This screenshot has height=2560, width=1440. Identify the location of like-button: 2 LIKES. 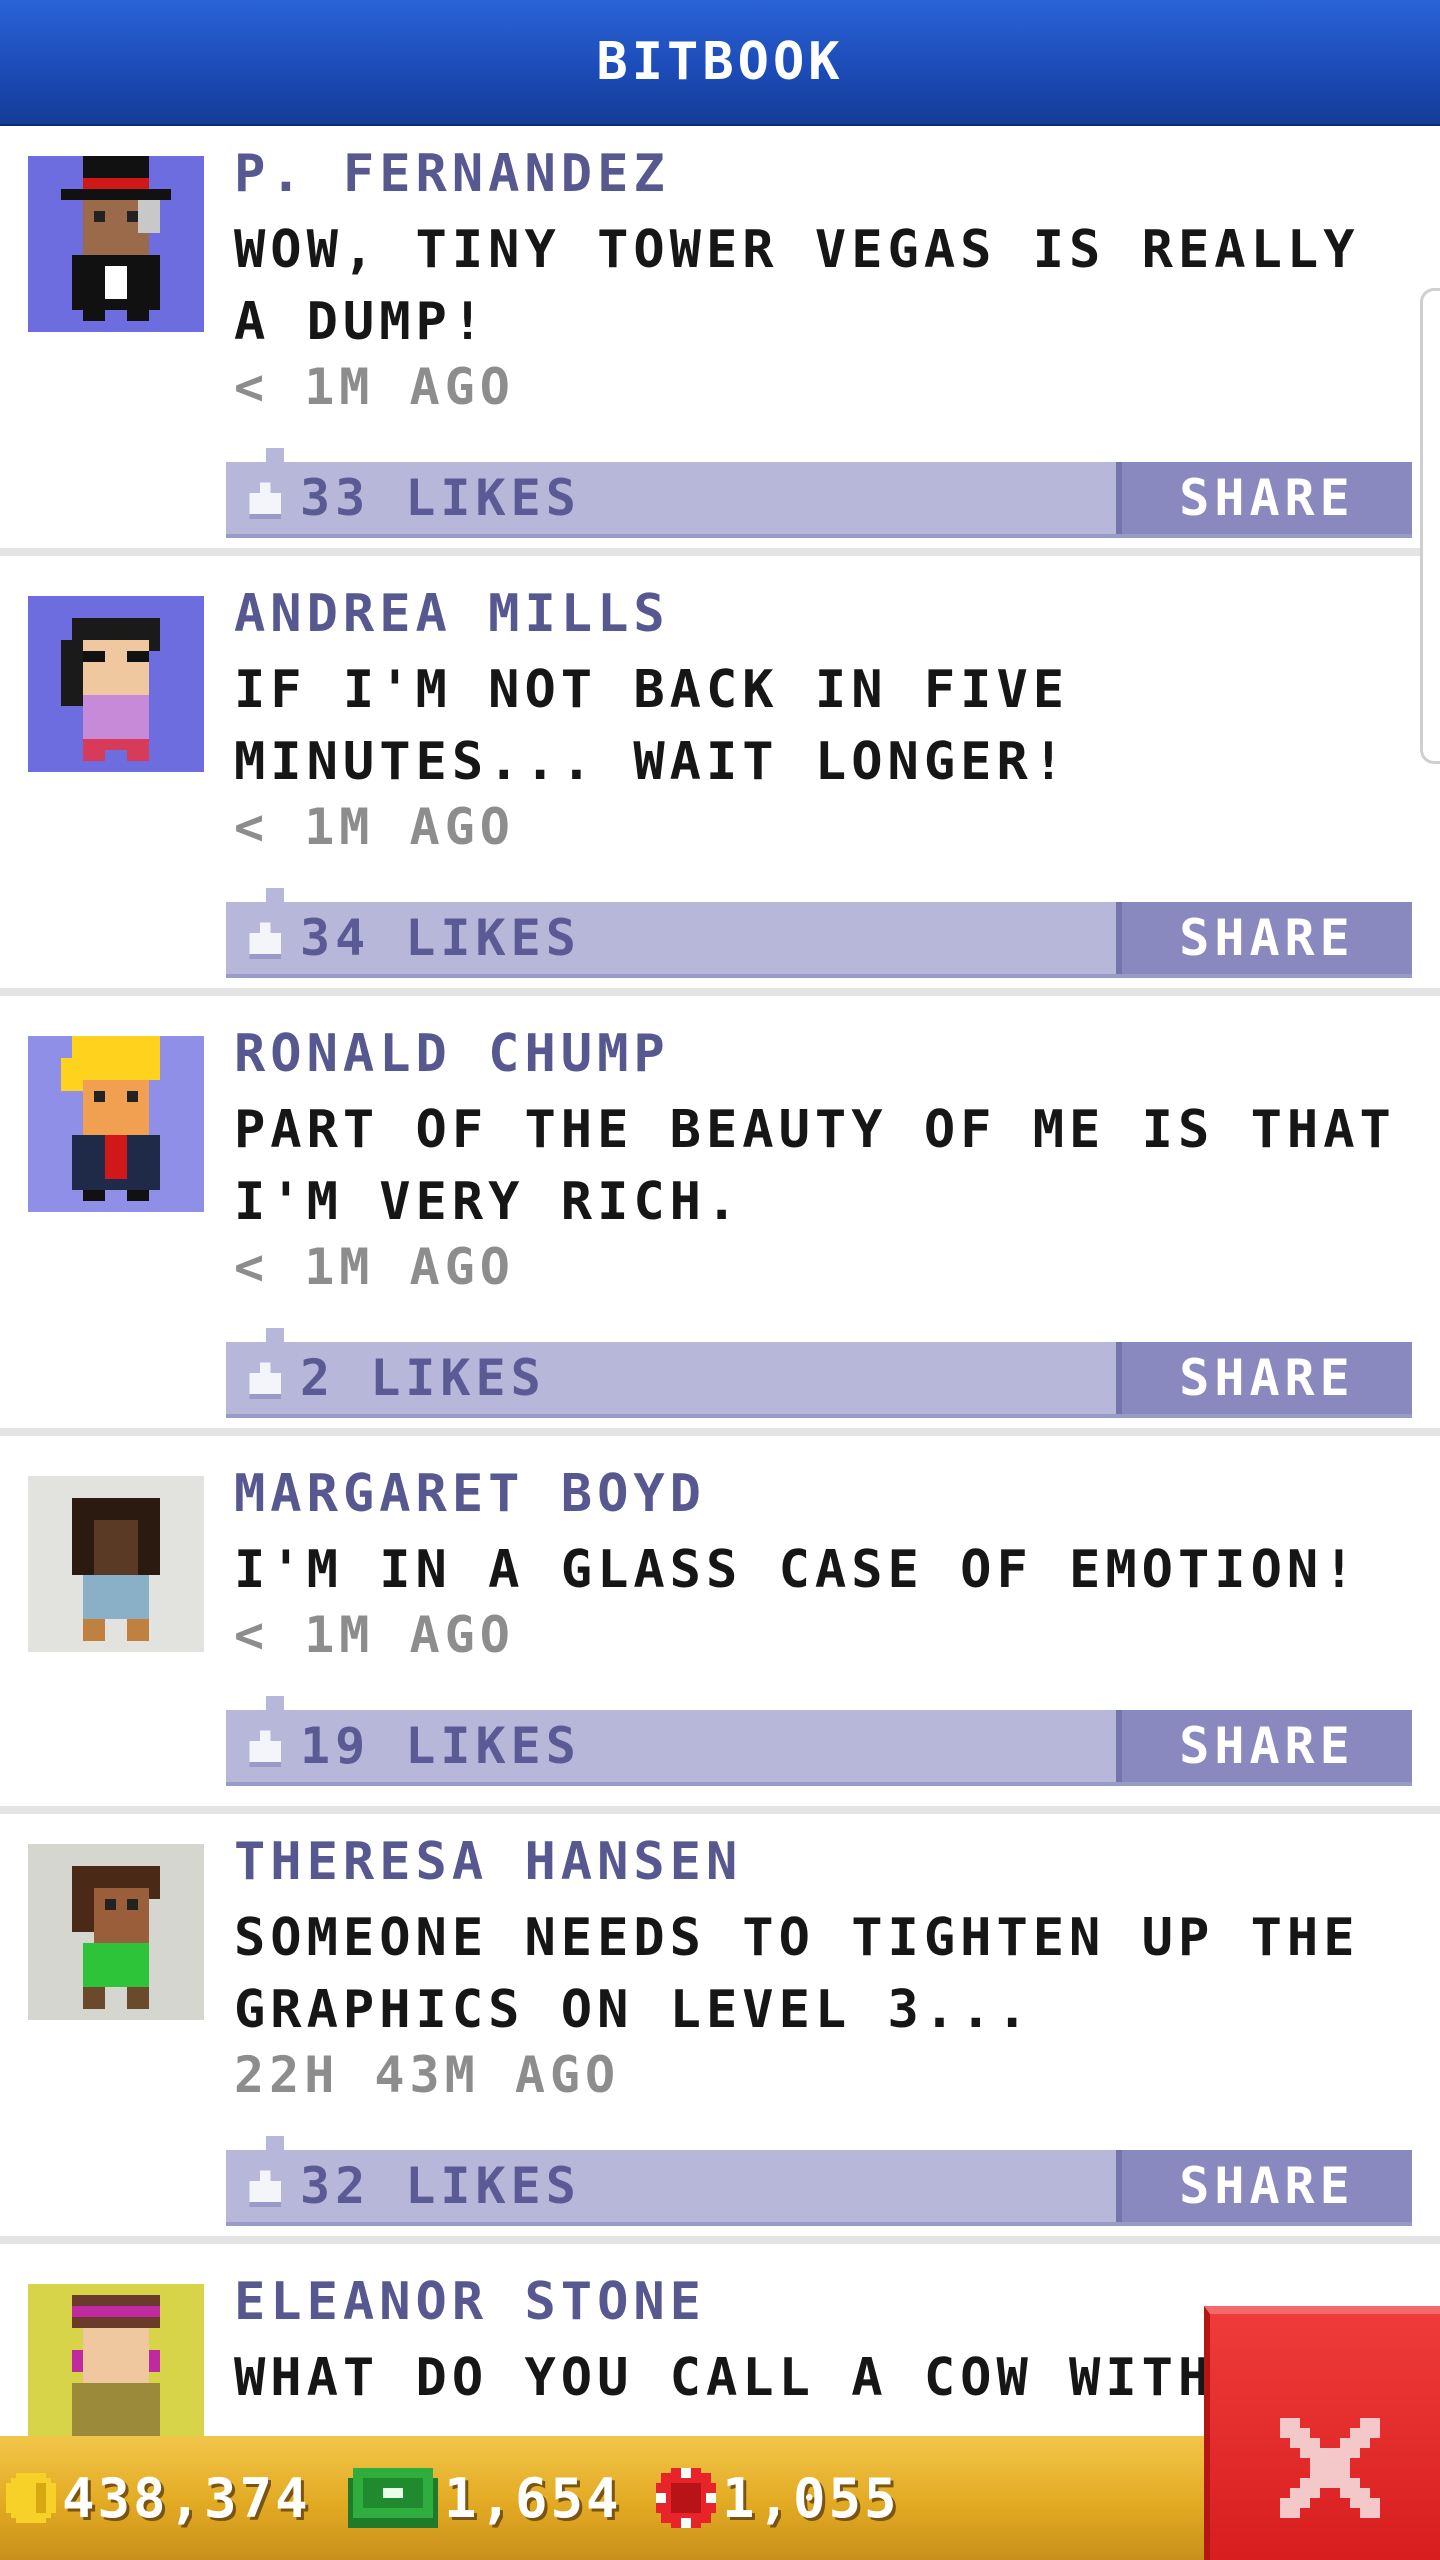
(386, 1378).